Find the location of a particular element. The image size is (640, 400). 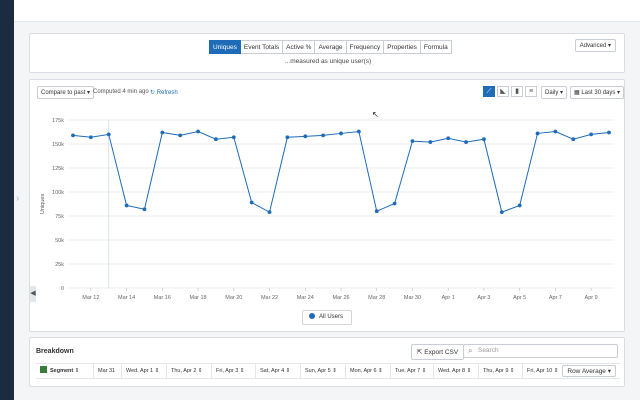

legend-label: All Users is located at coordinates (331, 317).